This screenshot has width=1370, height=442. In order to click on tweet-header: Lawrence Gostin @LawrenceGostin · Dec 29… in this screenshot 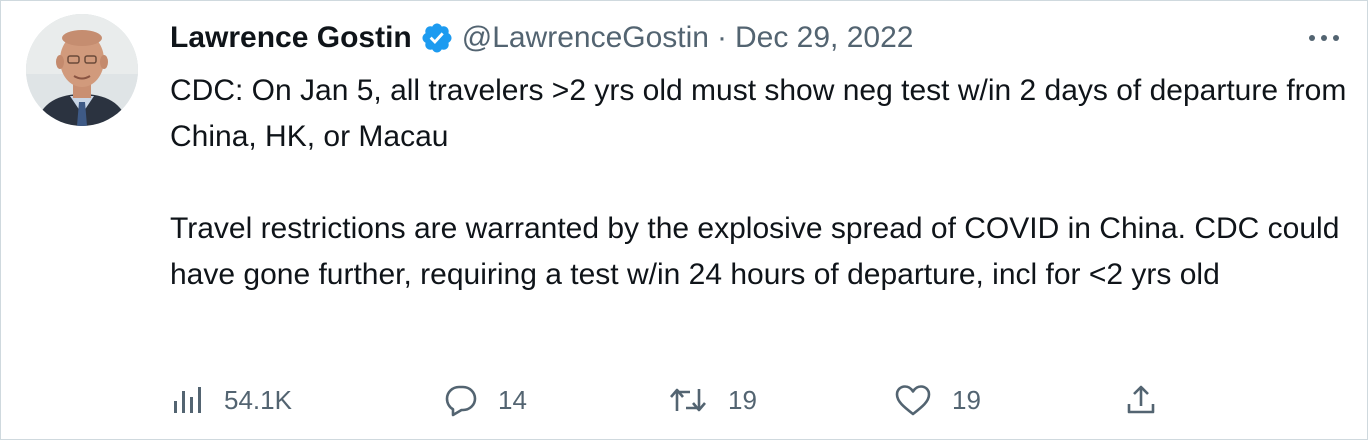, I will do `click(541, 38)`.